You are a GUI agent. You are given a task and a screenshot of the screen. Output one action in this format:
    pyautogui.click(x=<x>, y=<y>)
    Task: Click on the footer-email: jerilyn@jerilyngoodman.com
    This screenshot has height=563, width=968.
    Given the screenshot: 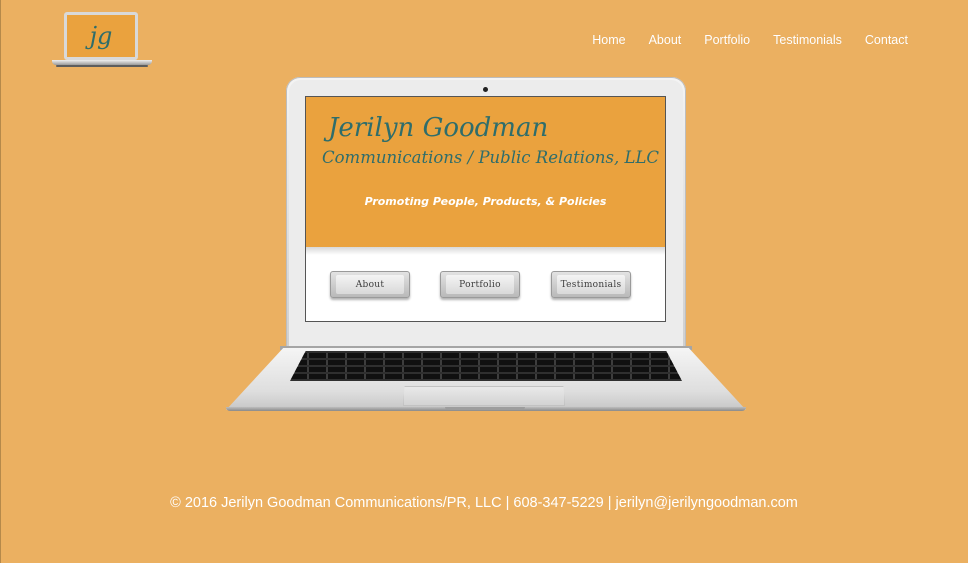 What is the action you would take?
    pyautogui.click(x=707, y=503)
    